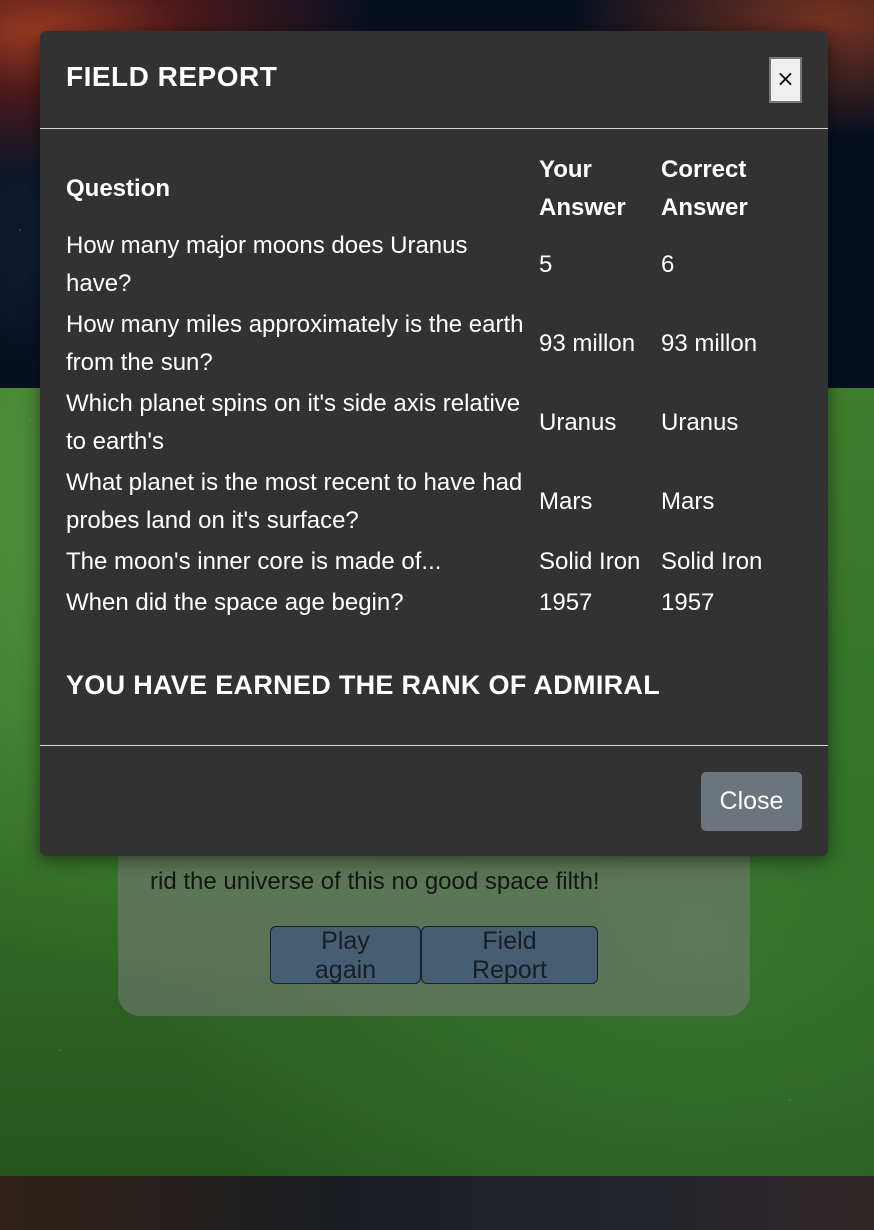  Describe the element at coordinates (704, 188) in the screenshot. I see `column-header-correct-answer: Correct Answer` at that location.